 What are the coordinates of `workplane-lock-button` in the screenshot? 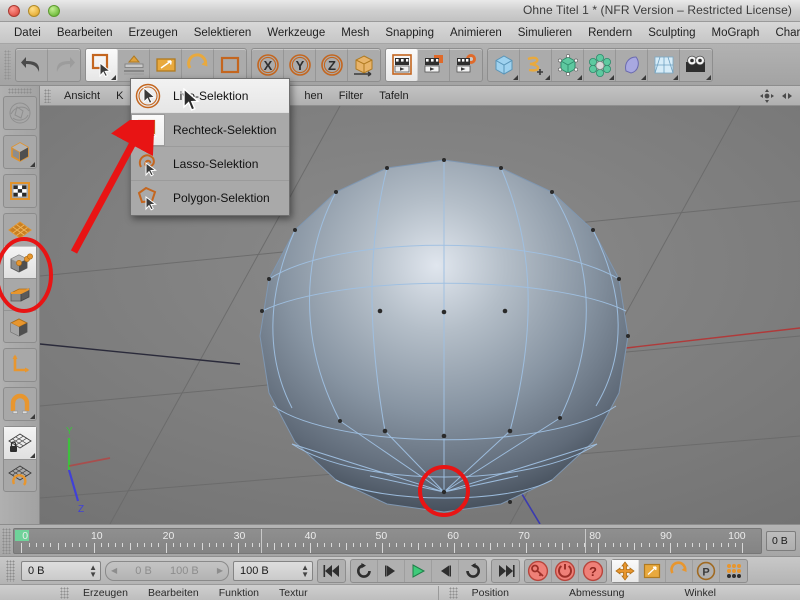 It's located at (19, 443).